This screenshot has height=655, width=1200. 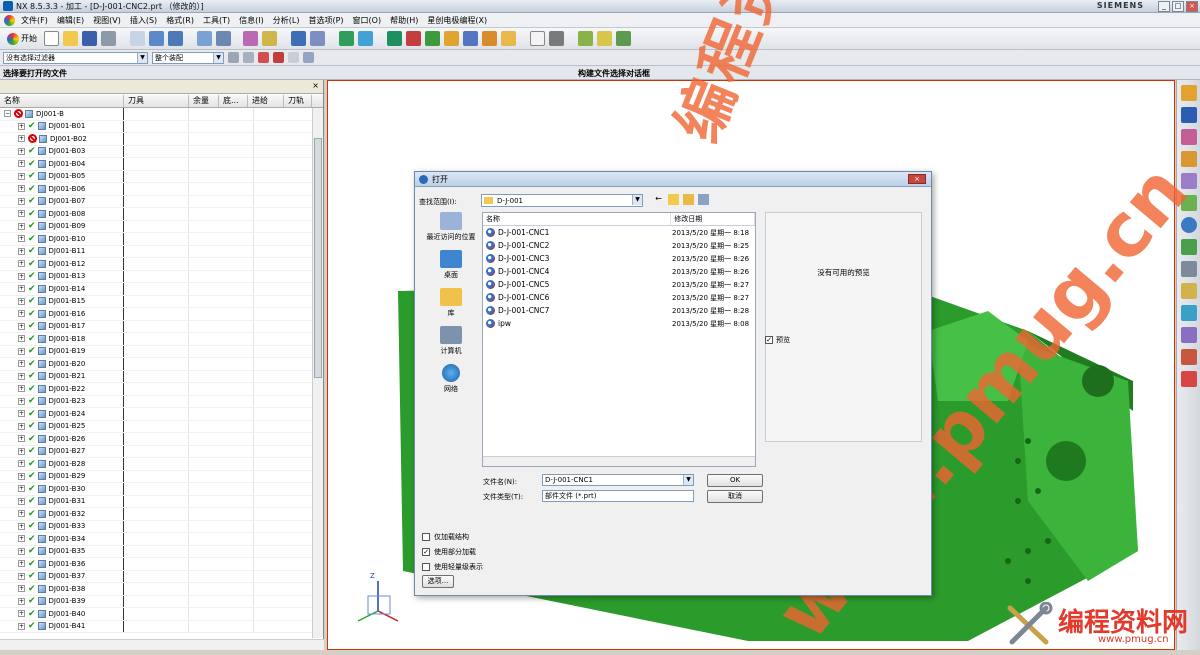 What do you see at coordinates (367, 20) in the screenshot?
I see `menu-window: 窗口(O)` at bounding box center [367, 20].